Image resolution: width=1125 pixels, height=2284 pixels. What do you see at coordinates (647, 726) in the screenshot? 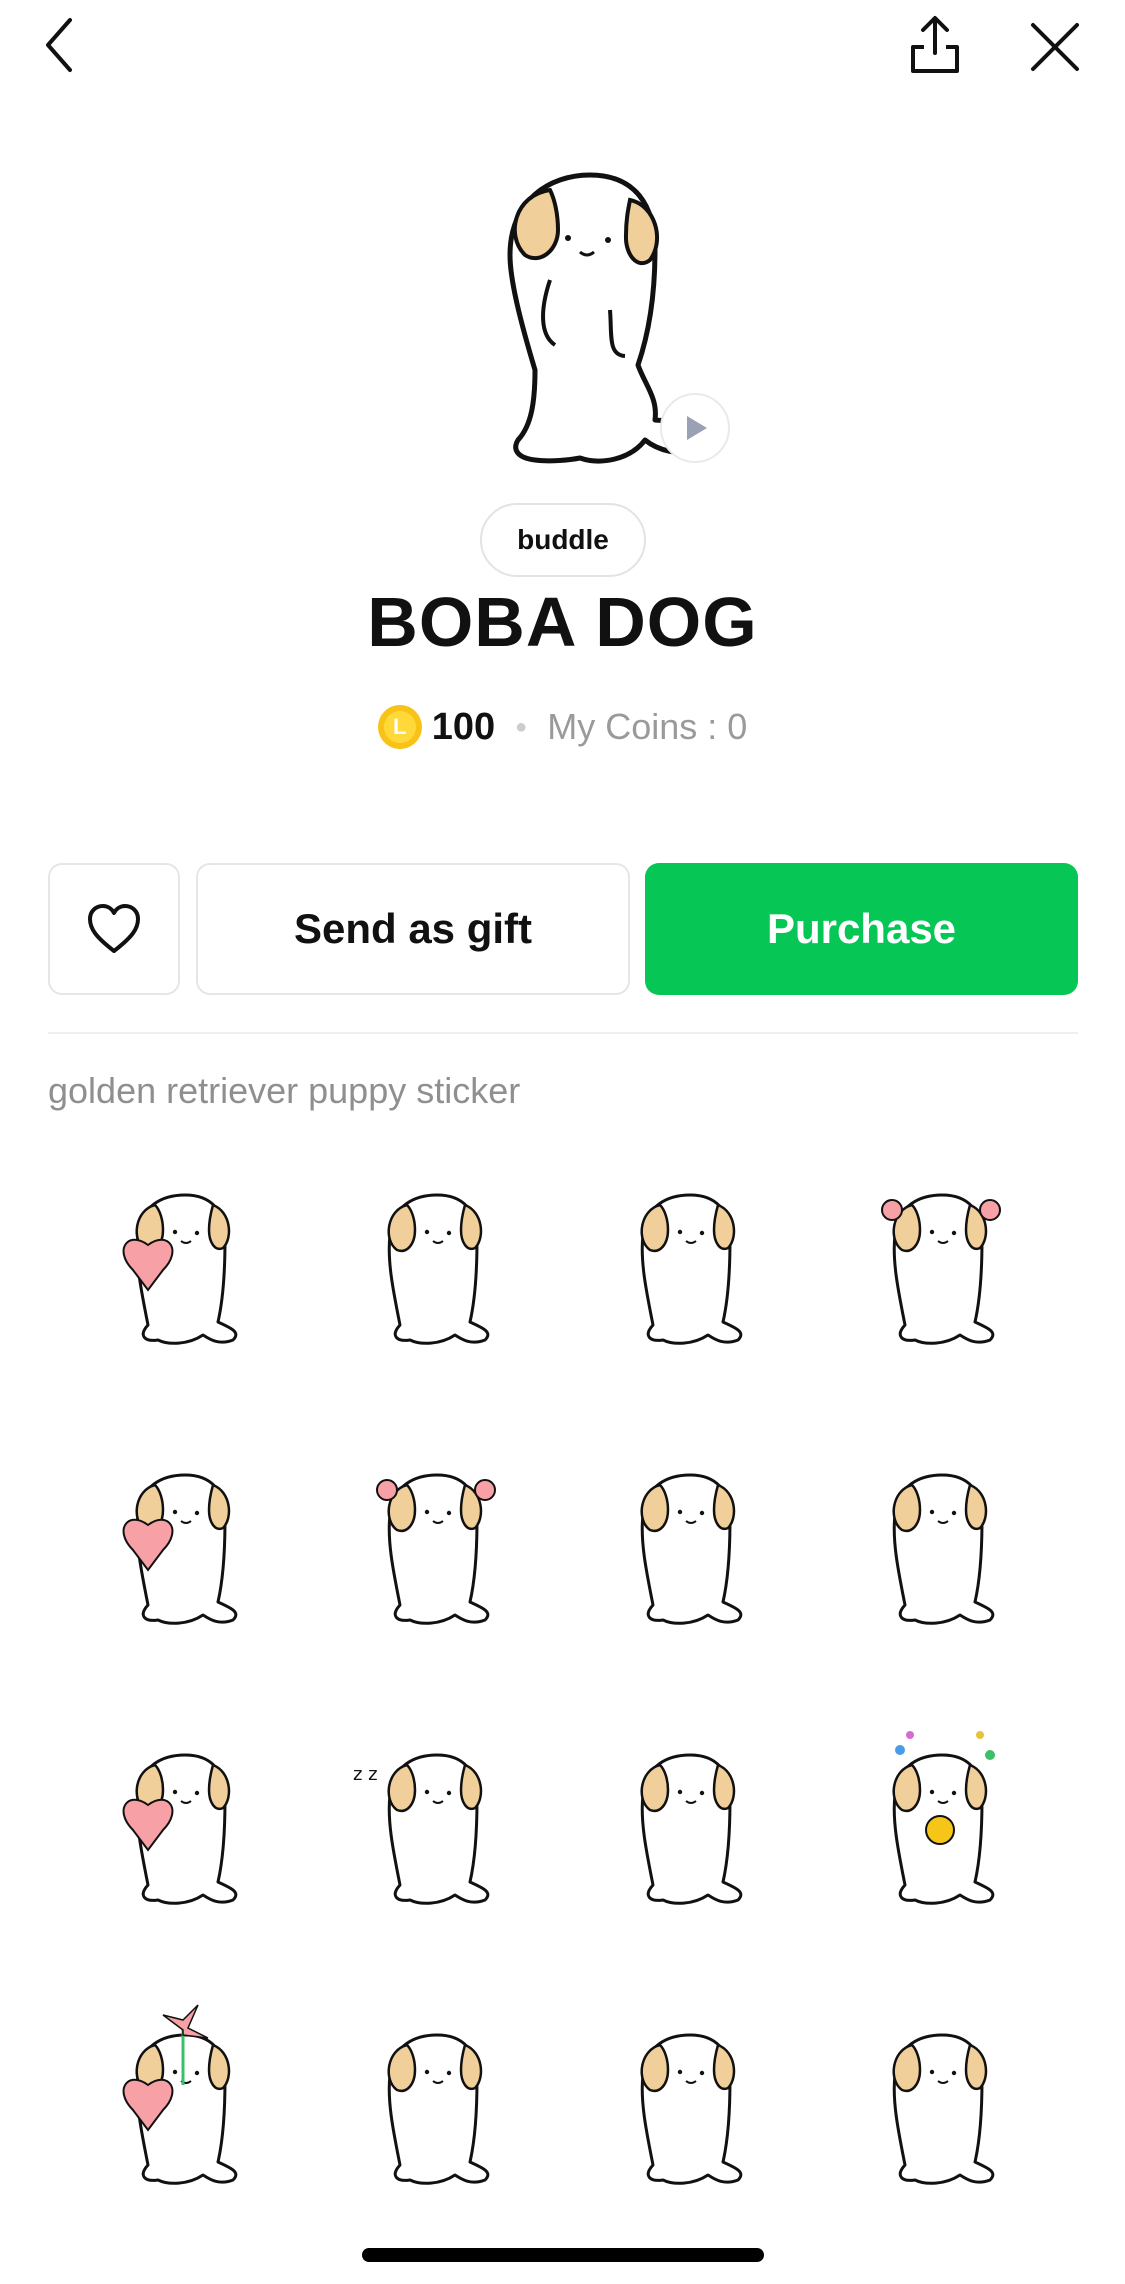
I see `my-coins-balance: My Coins : 0` at bounding box center [647, 726].